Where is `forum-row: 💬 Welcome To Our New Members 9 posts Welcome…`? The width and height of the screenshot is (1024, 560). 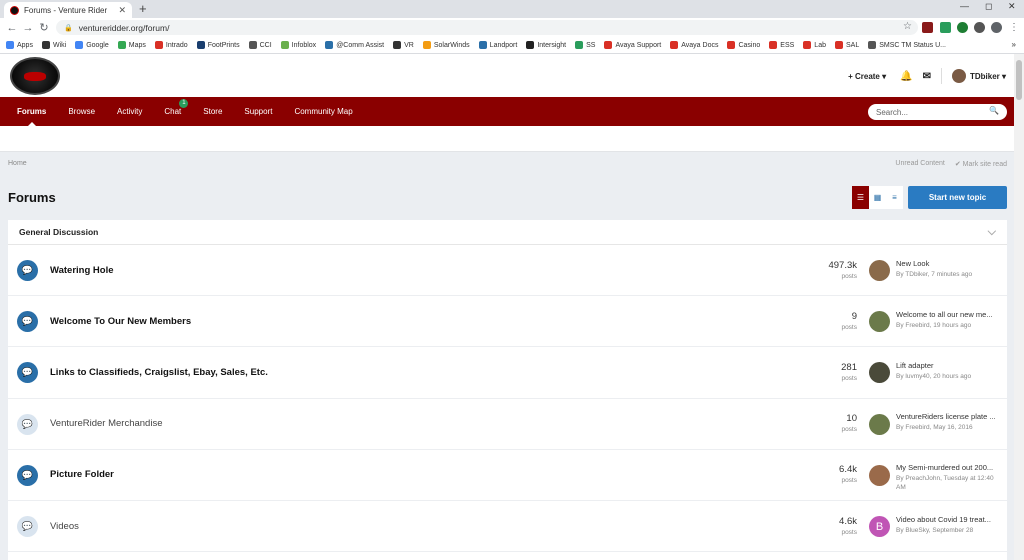
forum-row: 💬 Welcome To Our New Members 9 posts Welcome… is located at coordinates (507, 322).